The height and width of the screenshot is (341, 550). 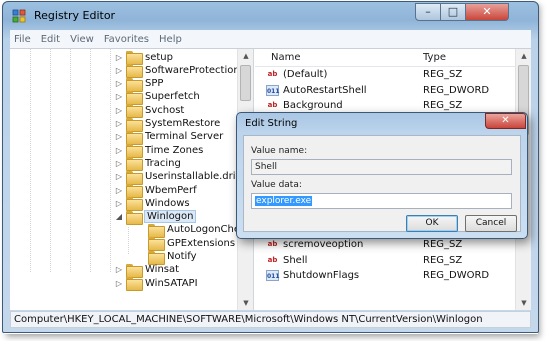 What do you see at coordinates (284, 201) in the screenshot?
I see `value-data-selected-text: explorer.exe` at bounding box center [284, 201].